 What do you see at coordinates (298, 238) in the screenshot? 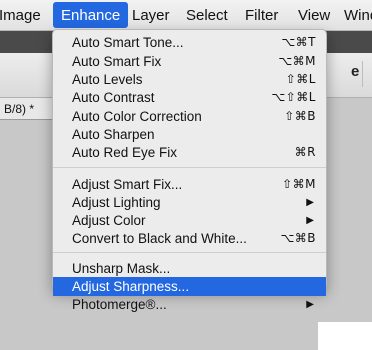
I see `shortcut-label: ⌥⌘B` at bounding box center [298, 238].